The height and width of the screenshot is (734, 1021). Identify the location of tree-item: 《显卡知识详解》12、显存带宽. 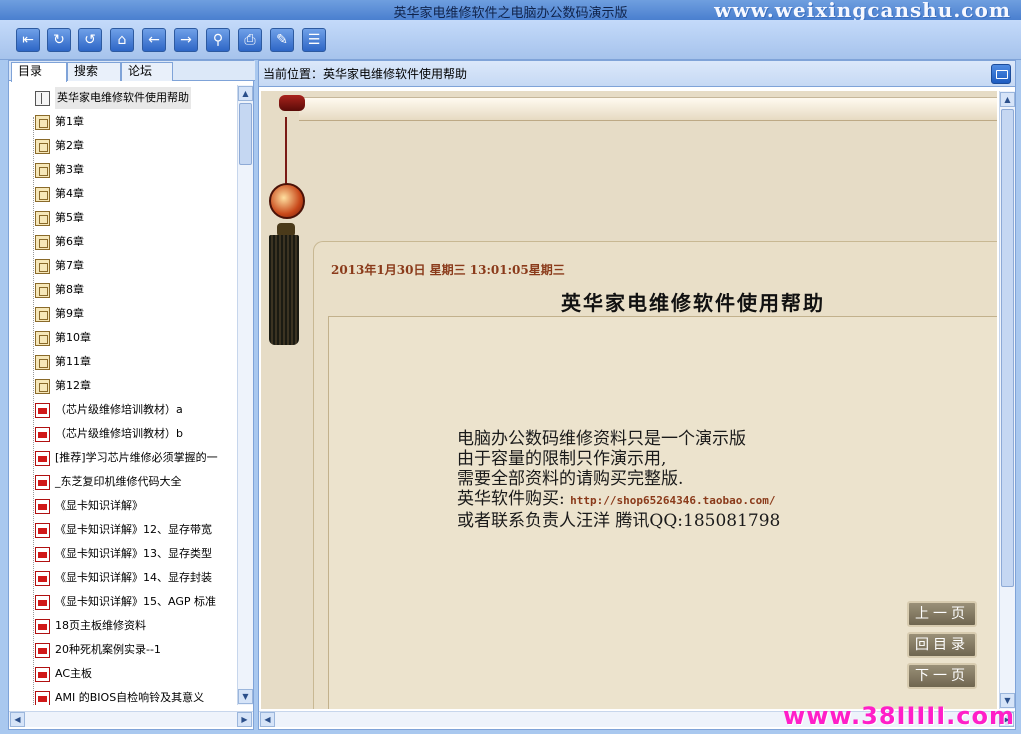
(125, 531).